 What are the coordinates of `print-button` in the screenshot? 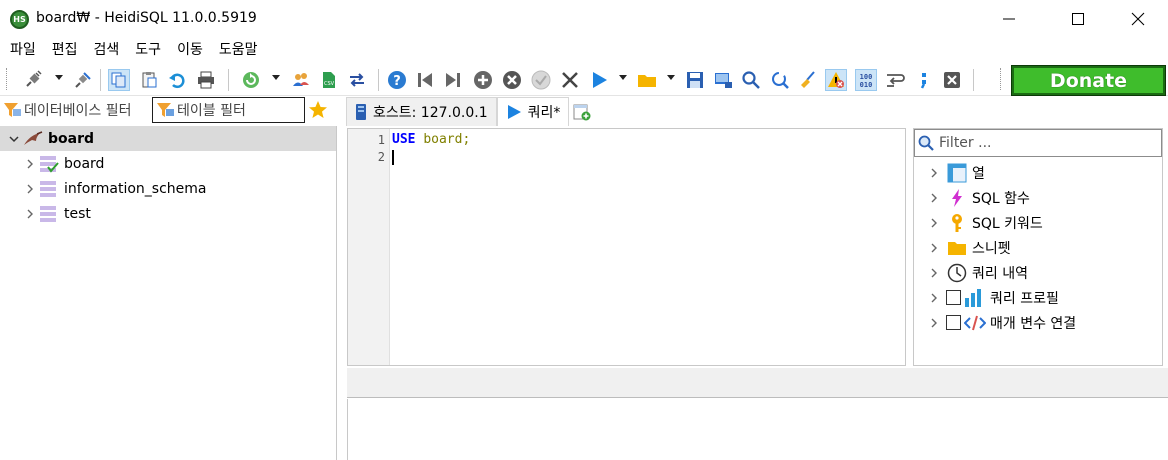 It's located at (206, 80).